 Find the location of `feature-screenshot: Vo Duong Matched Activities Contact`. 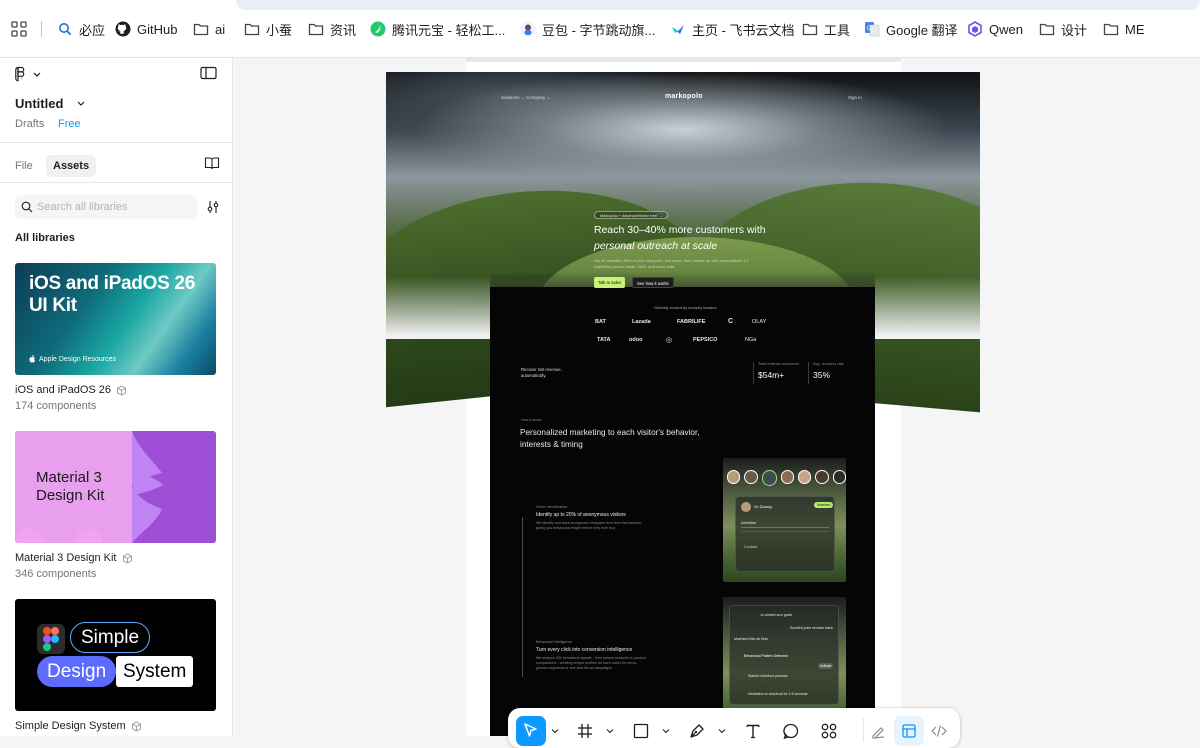

feature-screenshot: Vo Duong Matched Activities Contact is located at coordinates (784, 520).